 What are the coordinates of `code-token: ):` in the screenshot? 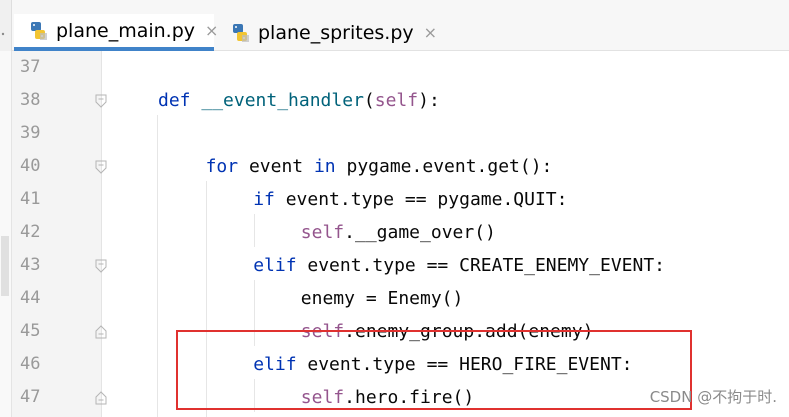 It's located at (429, 100).